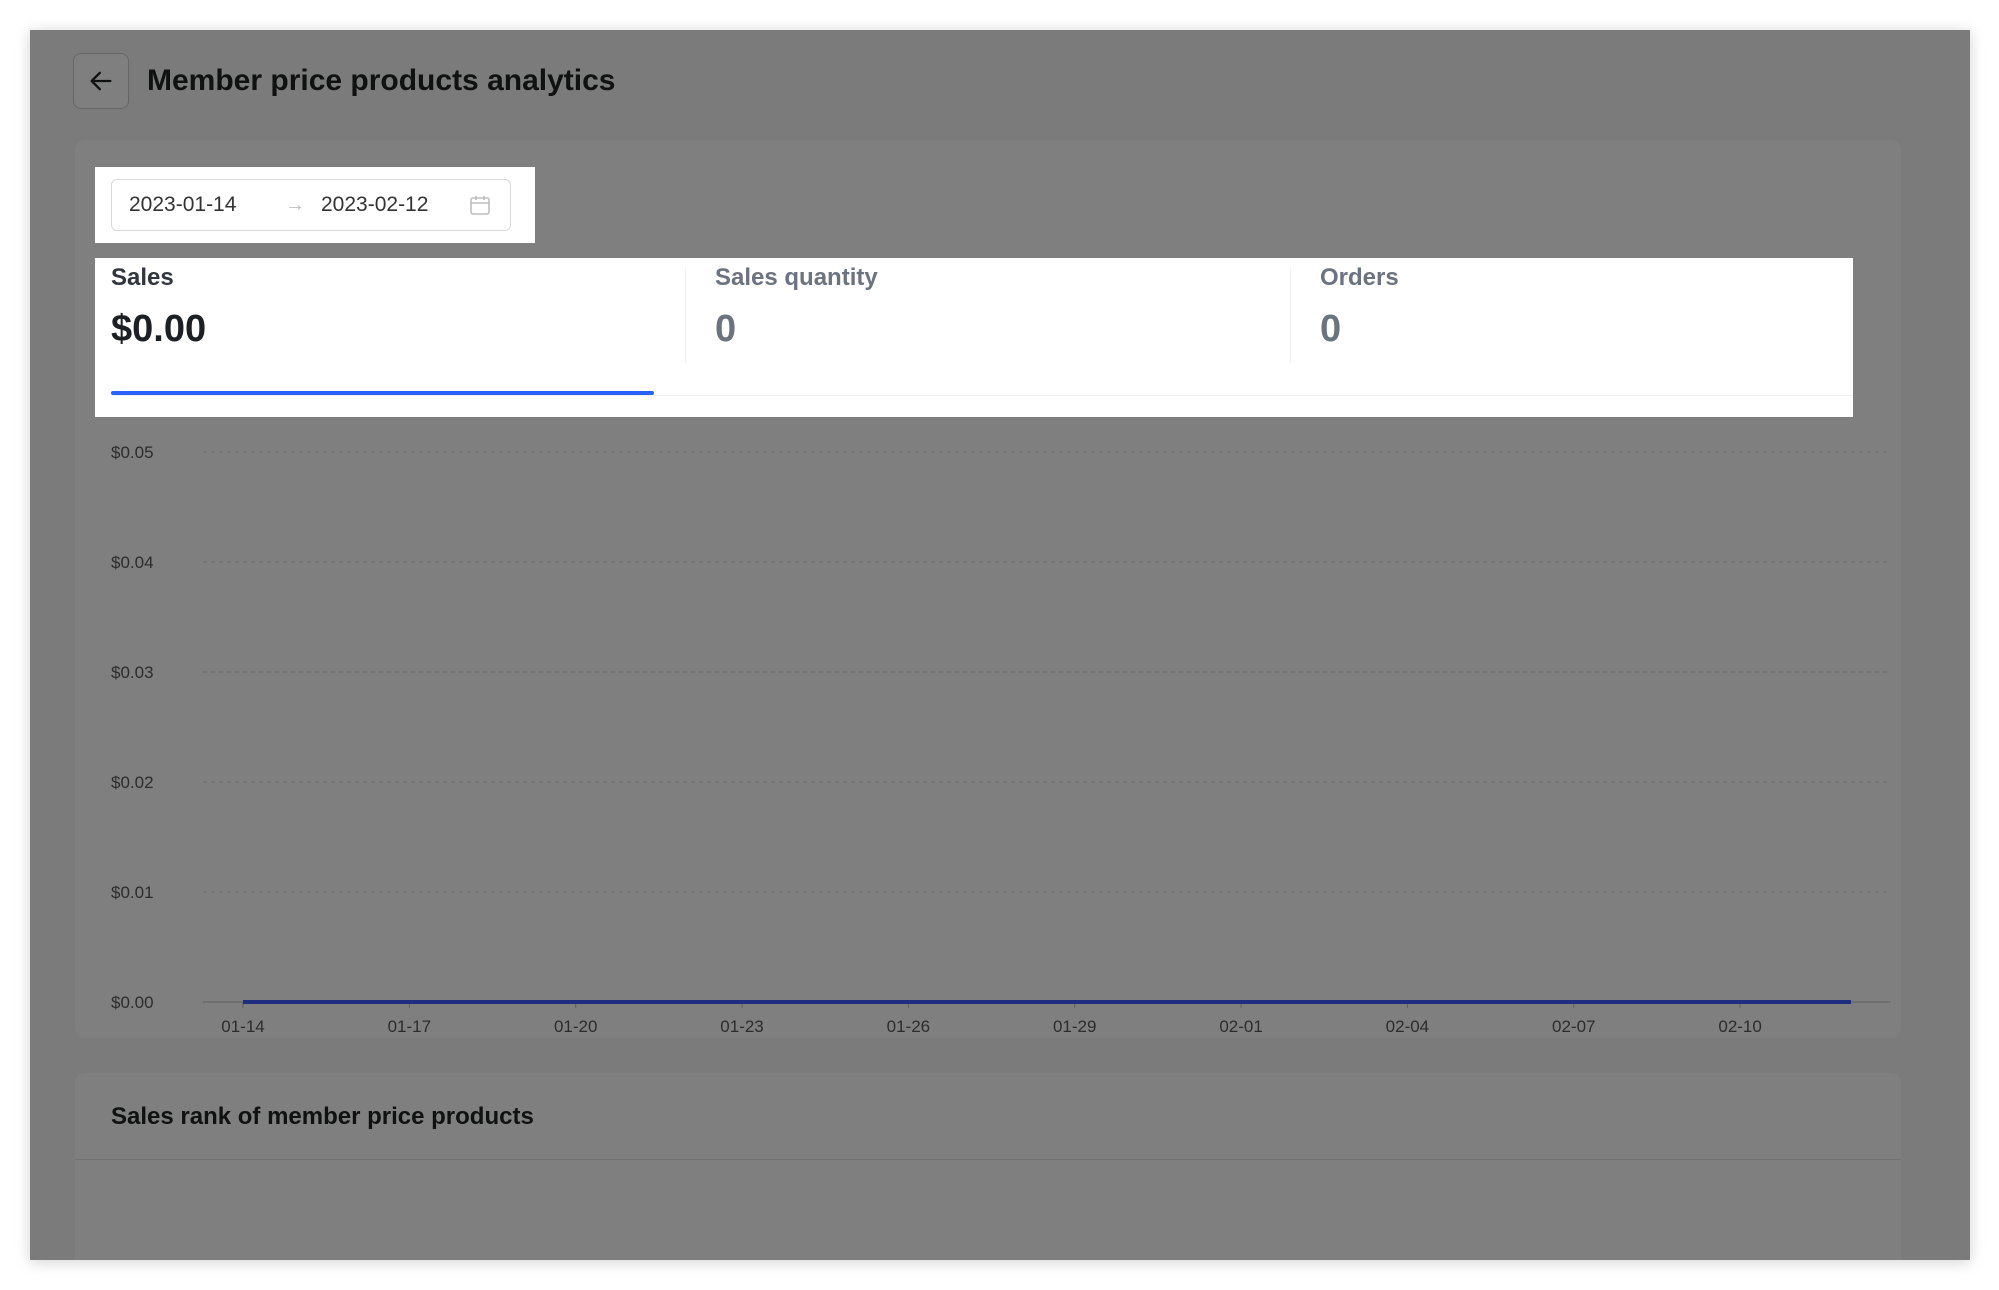  What do you see at coordinates (1359, 277) in the screenshot?
I see `metric-label: Orders` at bounding box center [1359, 277].